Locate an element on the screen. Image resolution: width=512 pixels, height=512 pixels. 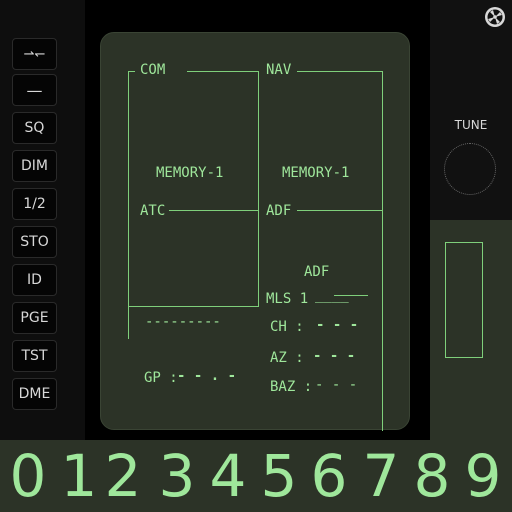
sto-key: STO is located at coordinates (34, 242).